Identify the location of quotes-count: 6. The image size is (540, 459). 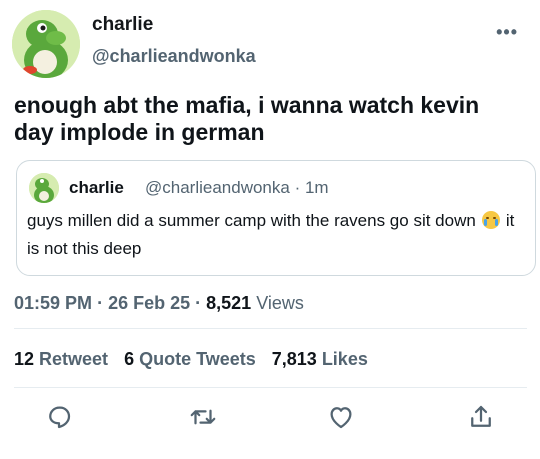
(129, 359).